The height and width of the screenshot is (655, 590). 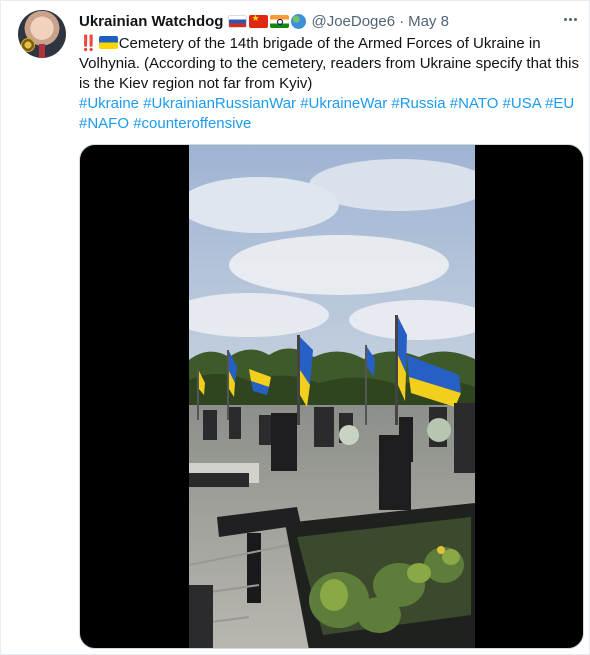 I want to click on more-options-icon, so click(x=570, y=19).